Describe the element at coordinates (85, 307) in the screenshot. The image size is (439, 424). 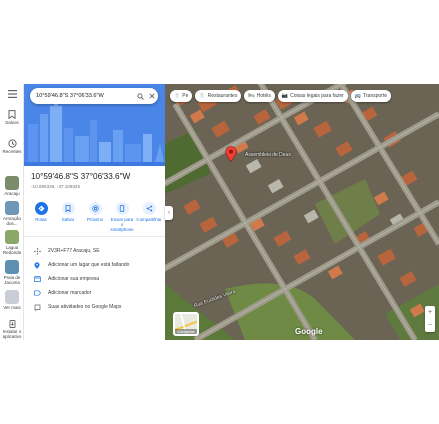
I see `maps-activity-text: Suas atividades no Google Maps` at that location.